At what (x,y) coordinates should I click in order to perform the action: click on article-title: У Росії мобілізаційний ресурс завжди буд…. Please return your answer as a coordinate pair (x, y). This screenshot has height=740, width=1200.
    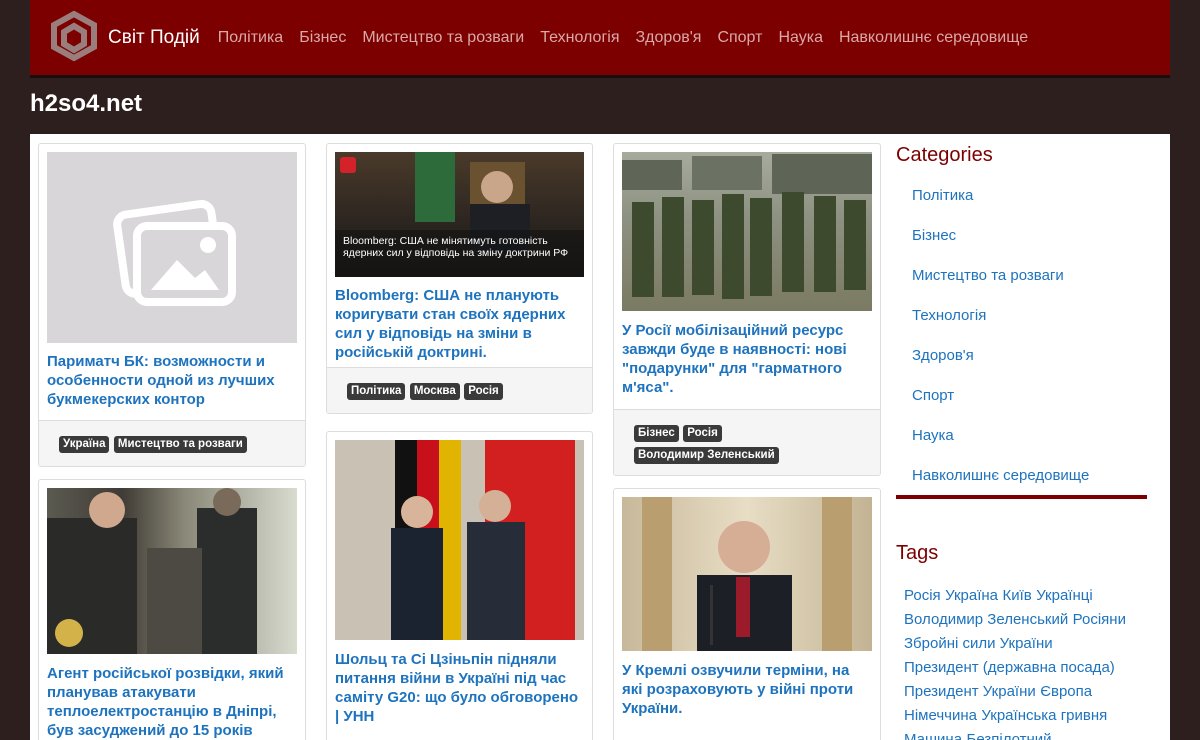
    Looking at the image, I should click on (747, 359).